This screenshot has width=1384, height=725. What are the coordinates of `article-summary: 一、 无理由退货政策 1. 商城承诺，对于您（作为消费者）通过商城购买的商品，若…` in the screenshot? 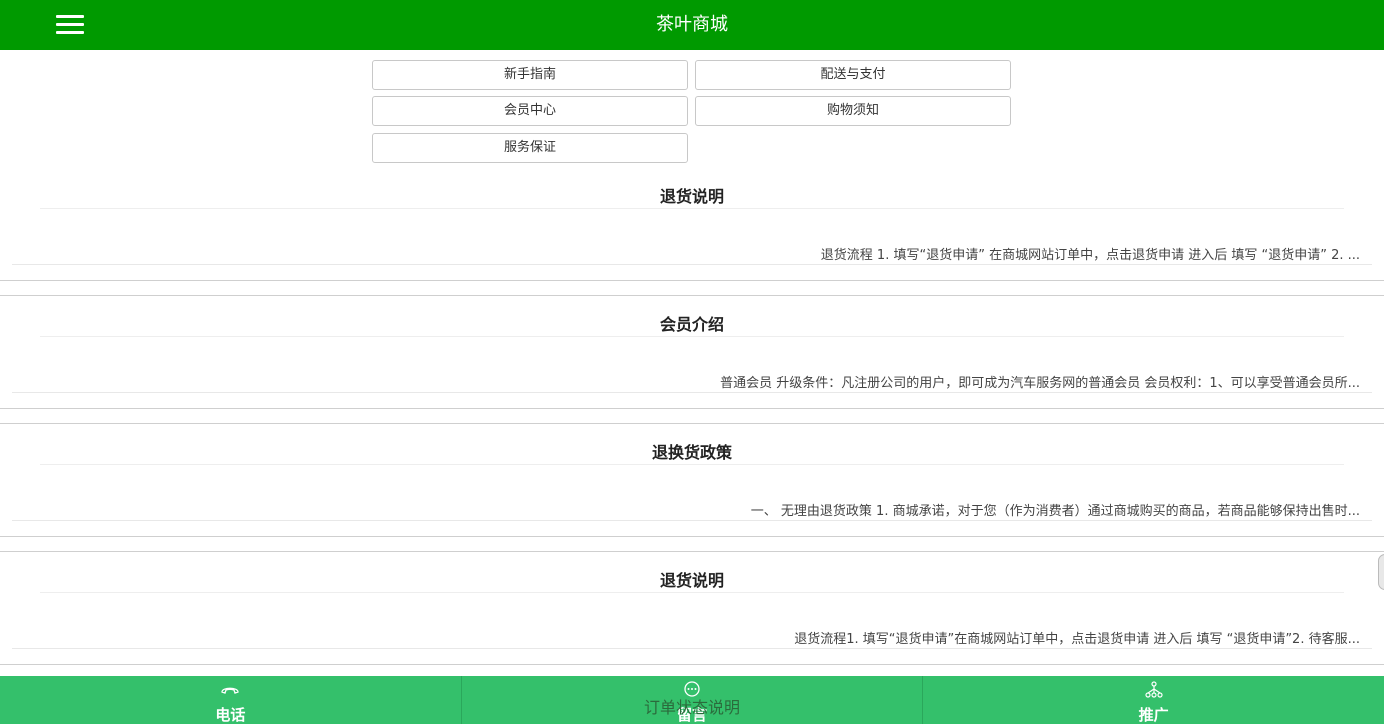 It's located at (710, 509).